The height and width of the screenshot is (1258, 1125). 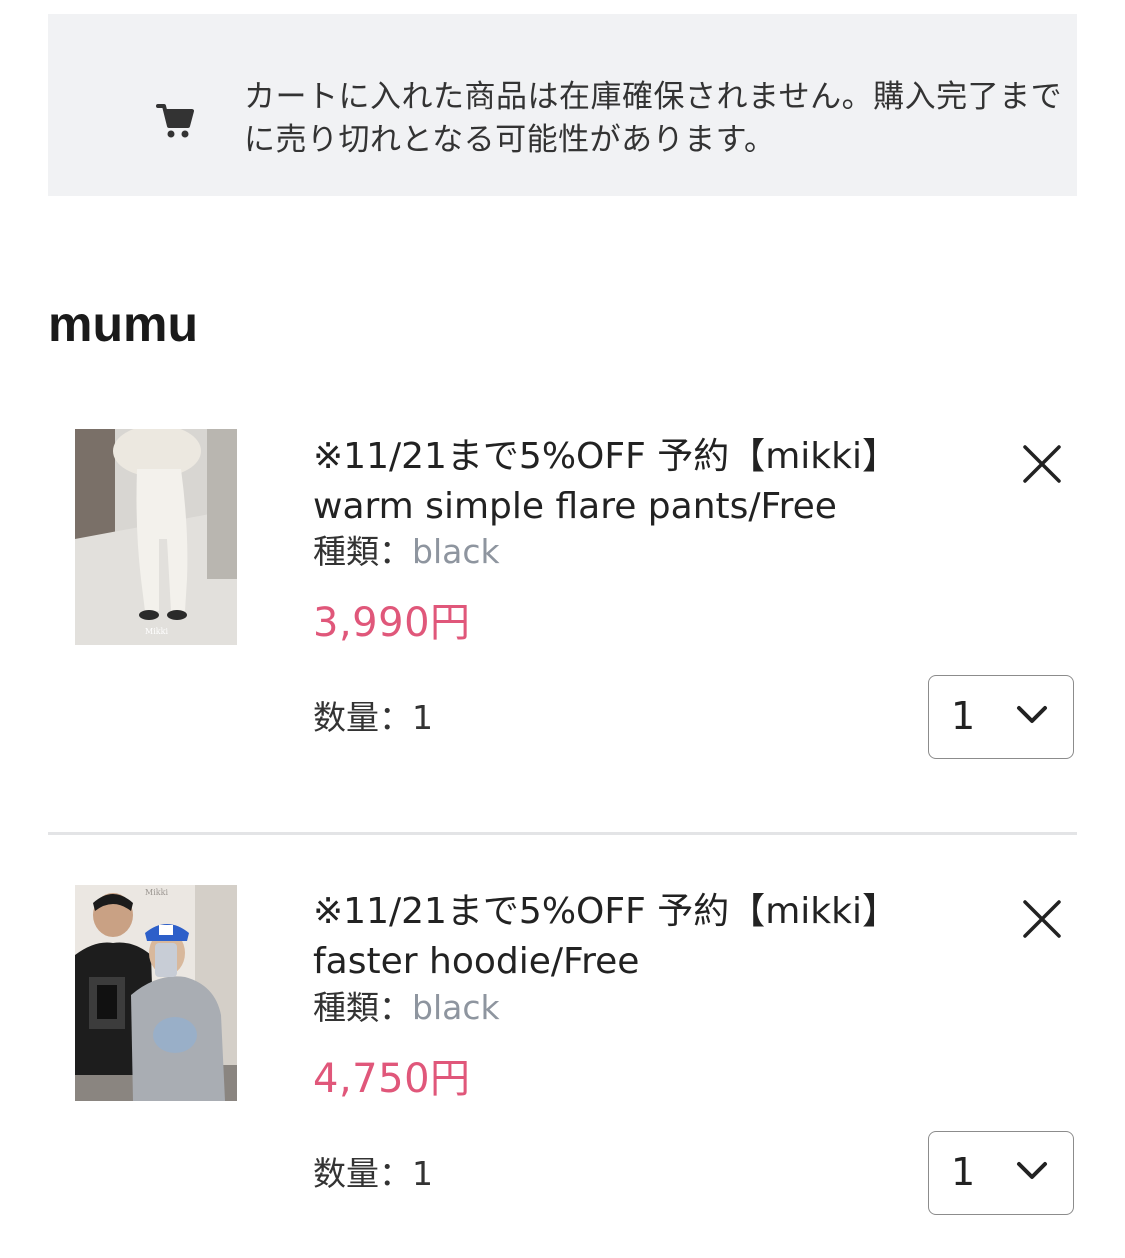 What do you see at coordinates (176, 120) in the screenshot?
I see `cart-icon` at bounding box center [176, 120].